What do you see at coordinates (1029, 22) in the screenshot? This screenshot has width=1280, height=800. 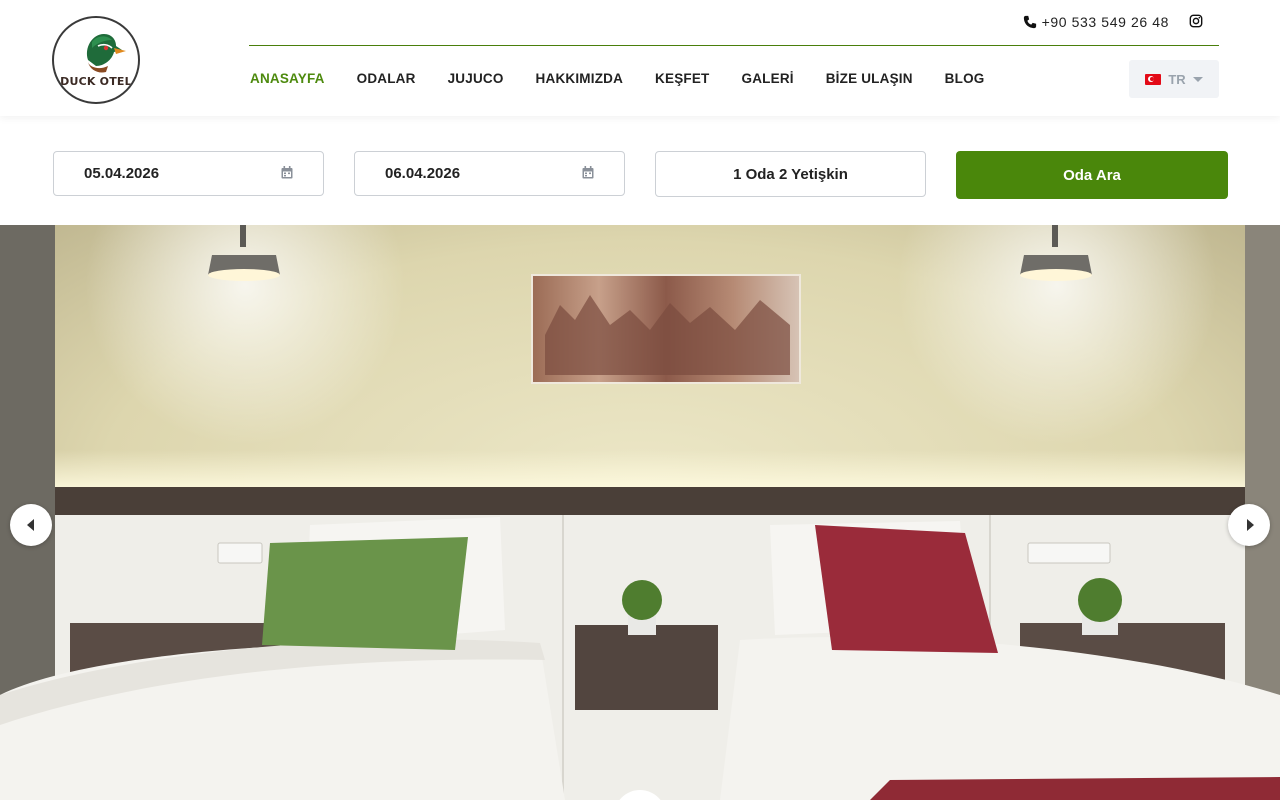 I see `phone-icon` at bounding box center [1029, 22].